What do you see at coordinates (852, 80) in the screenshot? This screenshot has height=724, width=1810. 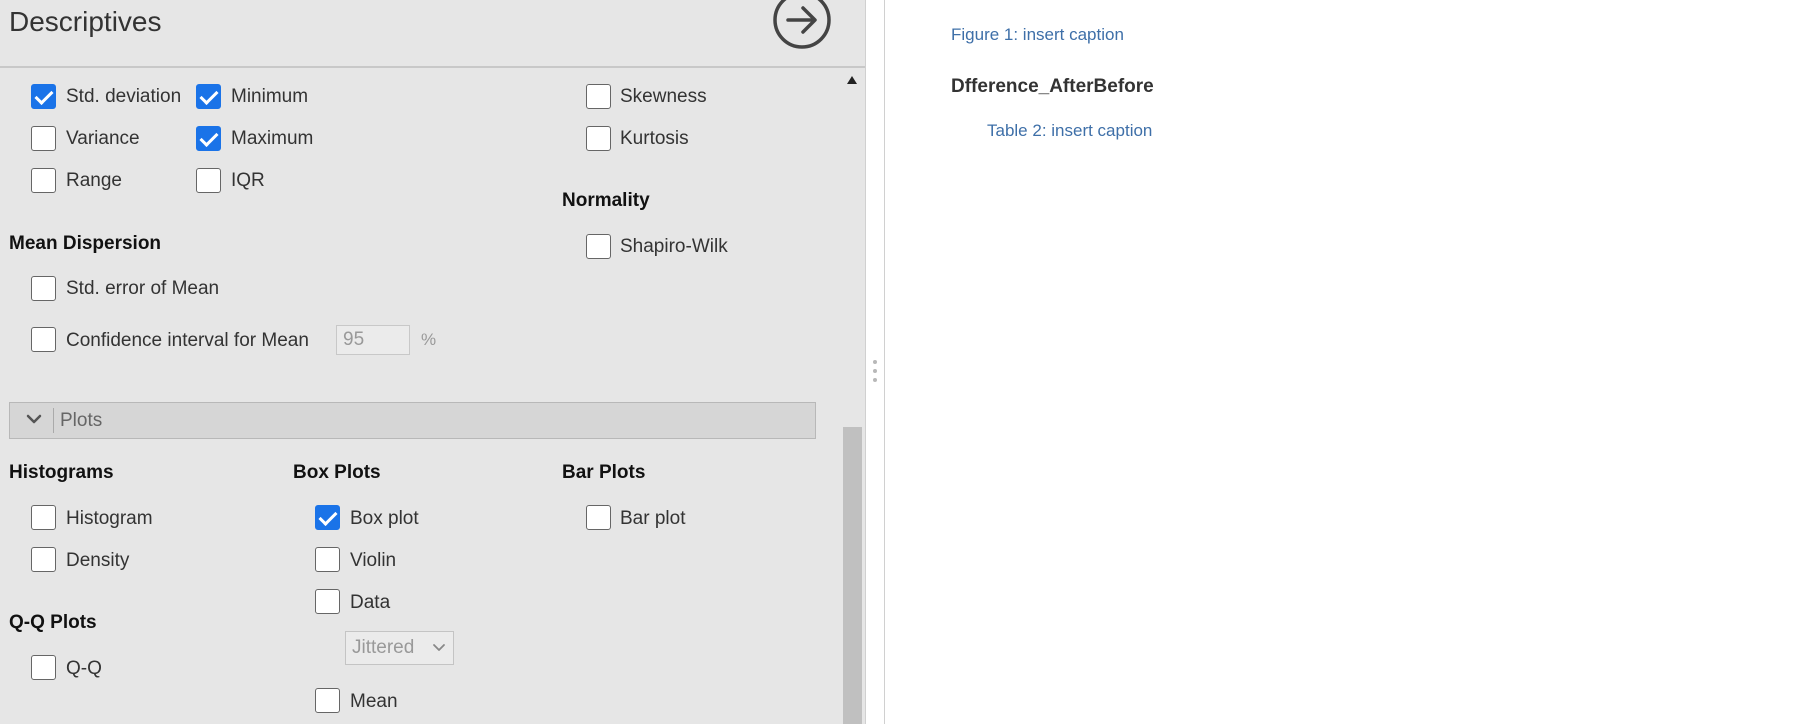 I see `scroll-up-arrow-icon` at bounding box center [852, 80].